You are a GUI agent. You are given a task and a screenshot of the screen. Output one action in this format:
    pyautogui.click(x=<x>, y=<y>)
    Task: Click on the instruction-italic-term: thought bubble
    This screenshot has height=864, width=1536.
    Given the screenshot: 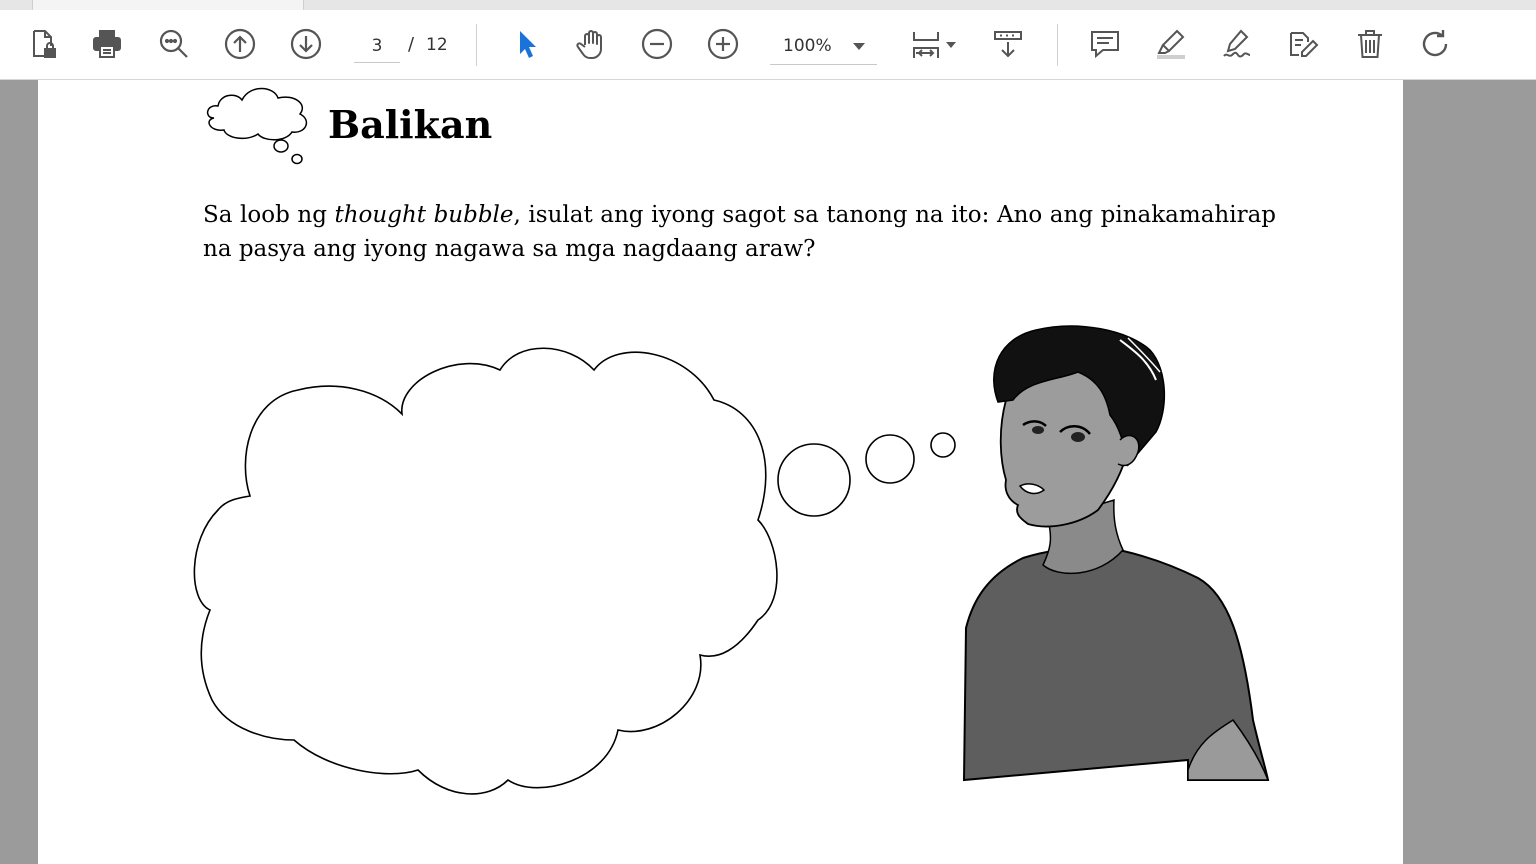 What is the action you would take?
    pyautogui.click(x=424, y=215)
    